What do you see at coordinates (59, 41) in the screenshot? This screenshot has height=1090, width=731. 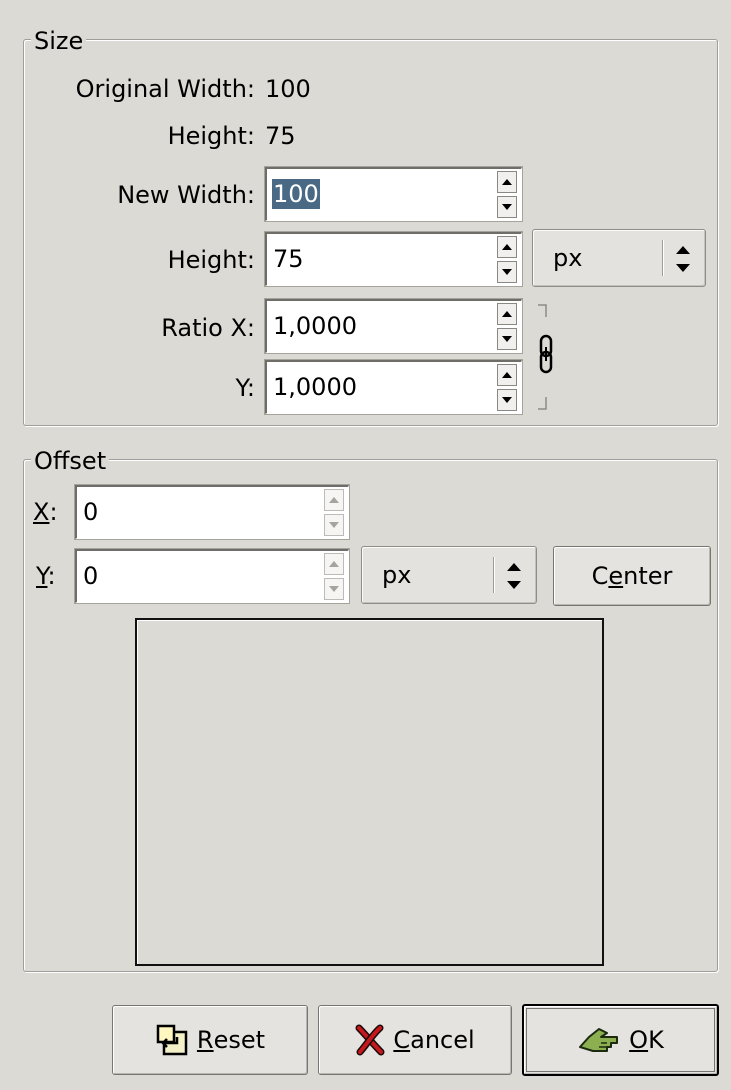 I see `size-frame-title: Size` at bounding box center [59, 41].